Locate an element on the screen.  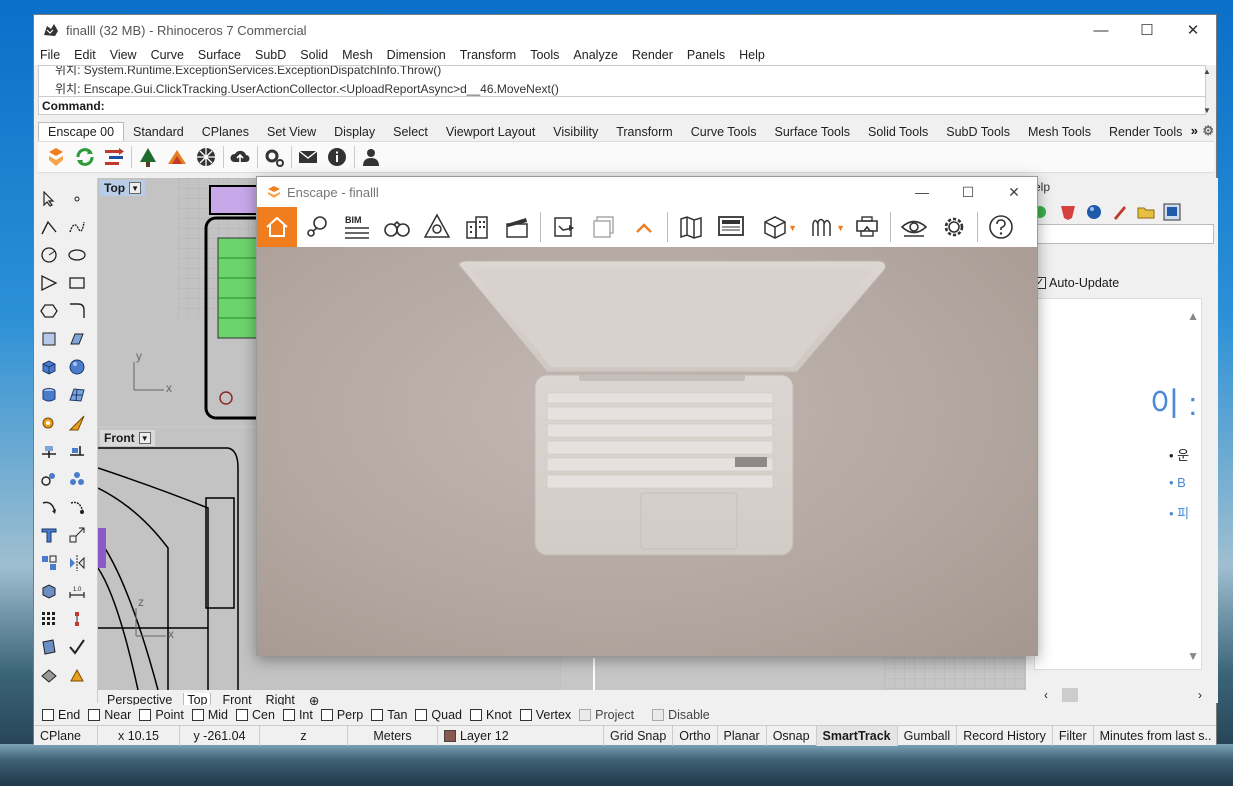
osnap-project: Project is located at coordinates (606, 715).